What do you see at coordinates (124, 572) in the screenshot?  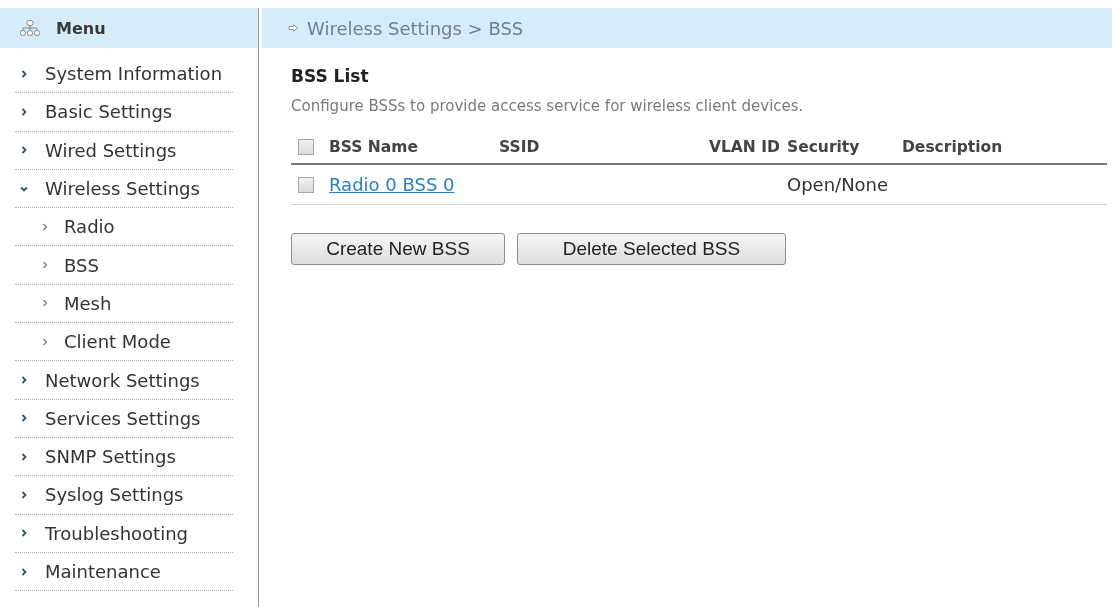 I see `menu-item: Maintenance` at bounding box center [124, 572].